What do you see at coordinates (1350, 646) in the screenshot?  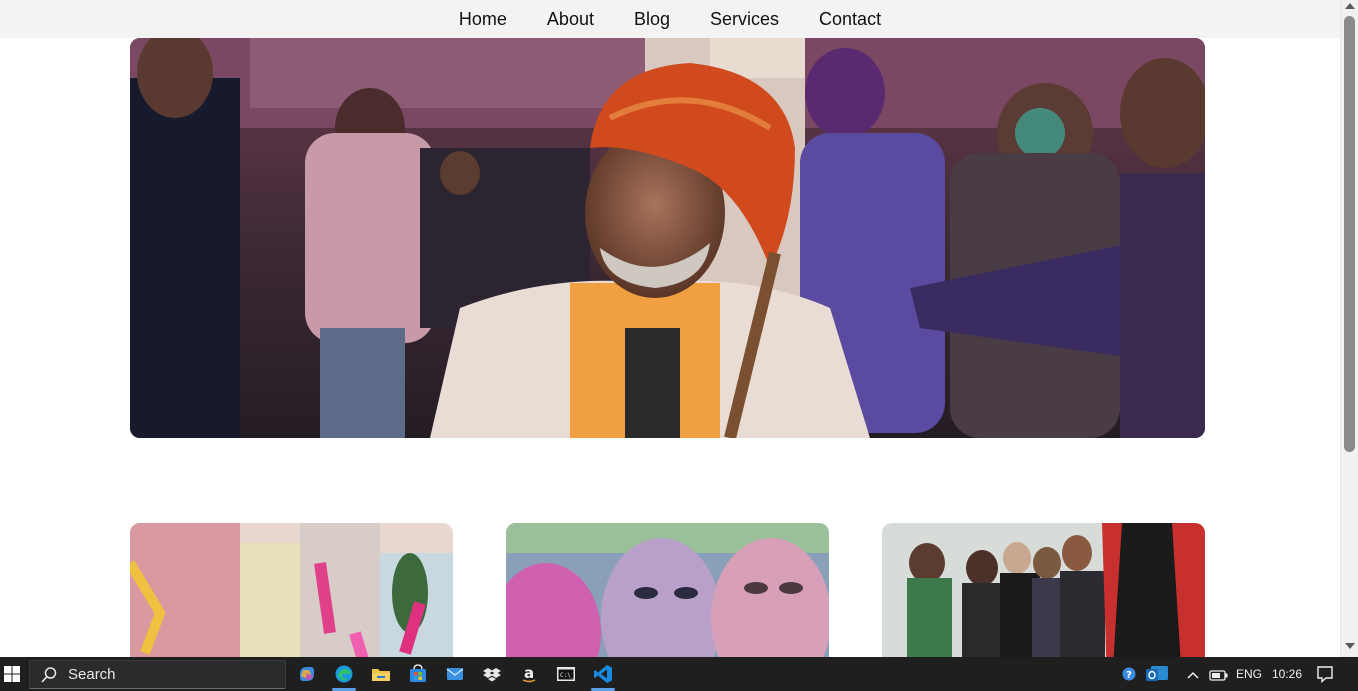 I see `scroll-down-arrow-icon` at bounding box center [1350, 646].